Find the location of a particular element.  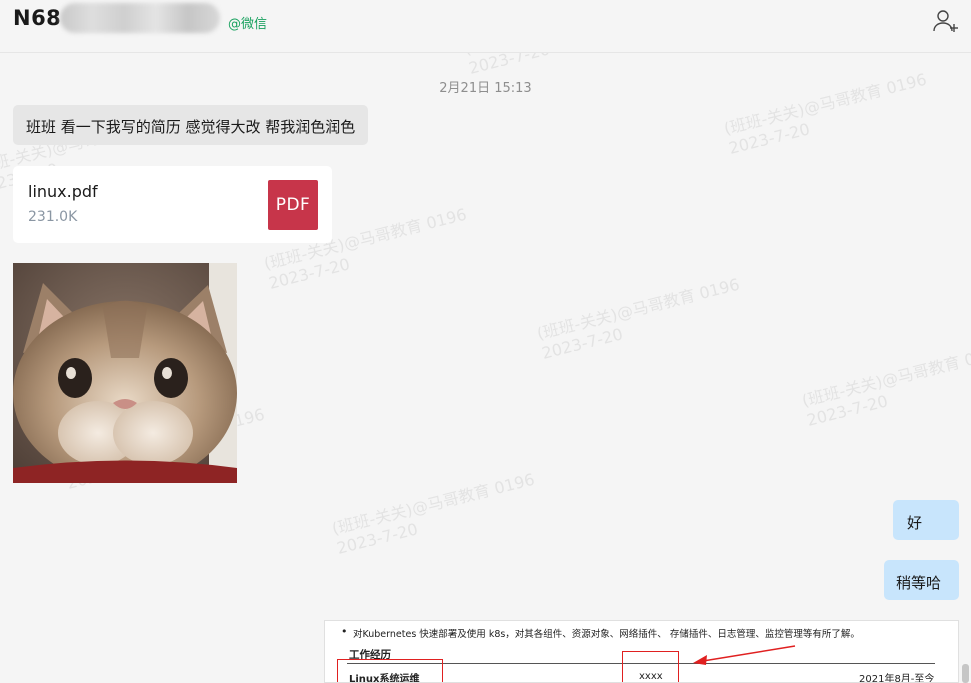

message-bubble-outgoing: 稍等哈 is located at coordinates (921, 580).